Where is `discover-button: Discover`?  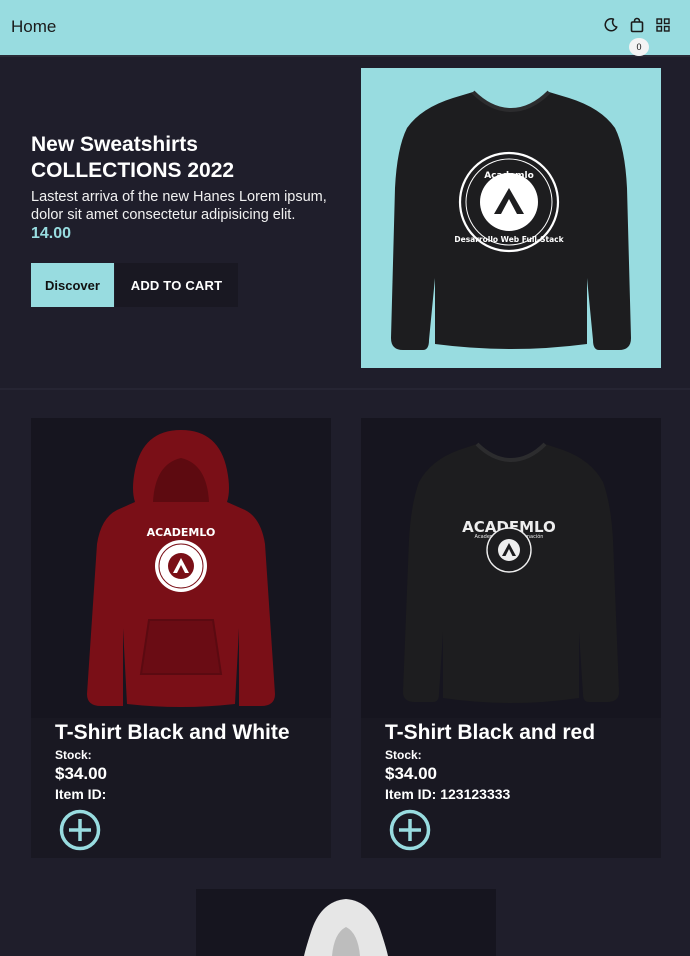
discover-button: Discover is located at coordinates (72, 285).